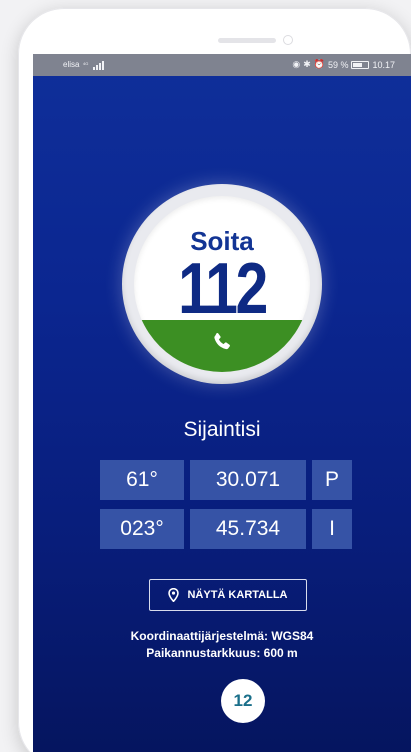 The height and width of the screenshot is (752, 411). What do you see at coordinates (223, 289) in the screenshot?
I see `emergency-number: 112` at bounding box center [223, 289].